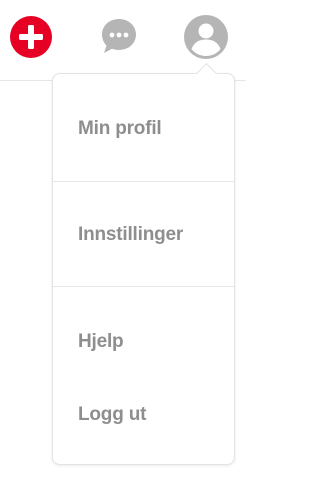 The height and width of the screenshot is (480, 320). I want to click on add-button, so click(31, 37).